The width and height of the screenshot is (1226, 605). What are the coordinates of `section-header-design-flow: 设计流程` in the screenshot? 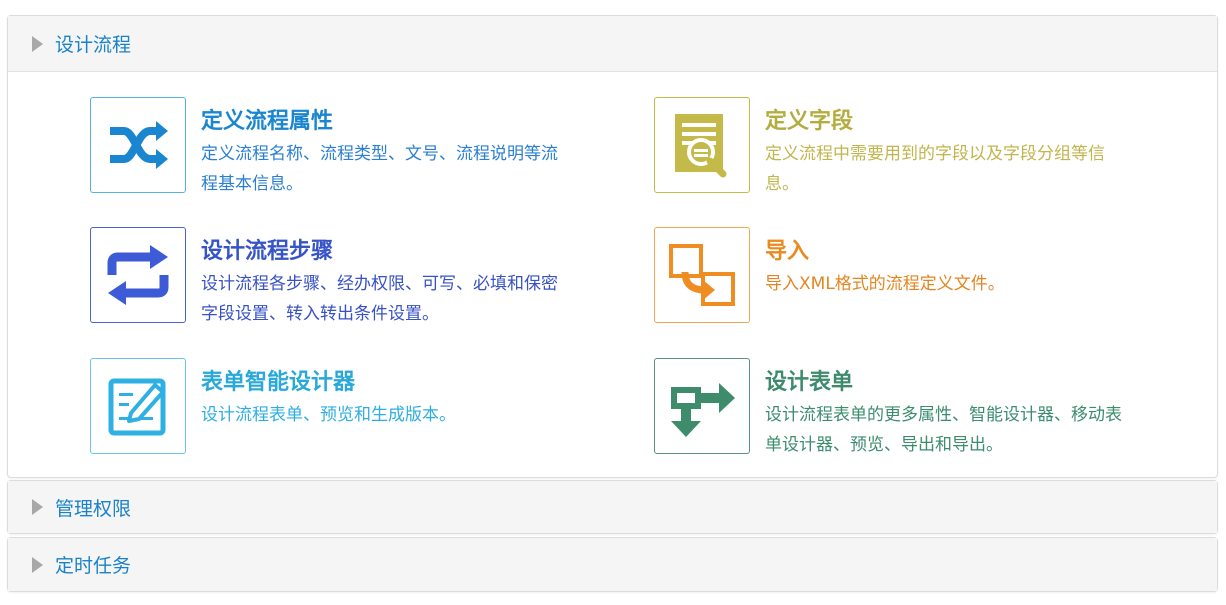 It's located at (612, 44).